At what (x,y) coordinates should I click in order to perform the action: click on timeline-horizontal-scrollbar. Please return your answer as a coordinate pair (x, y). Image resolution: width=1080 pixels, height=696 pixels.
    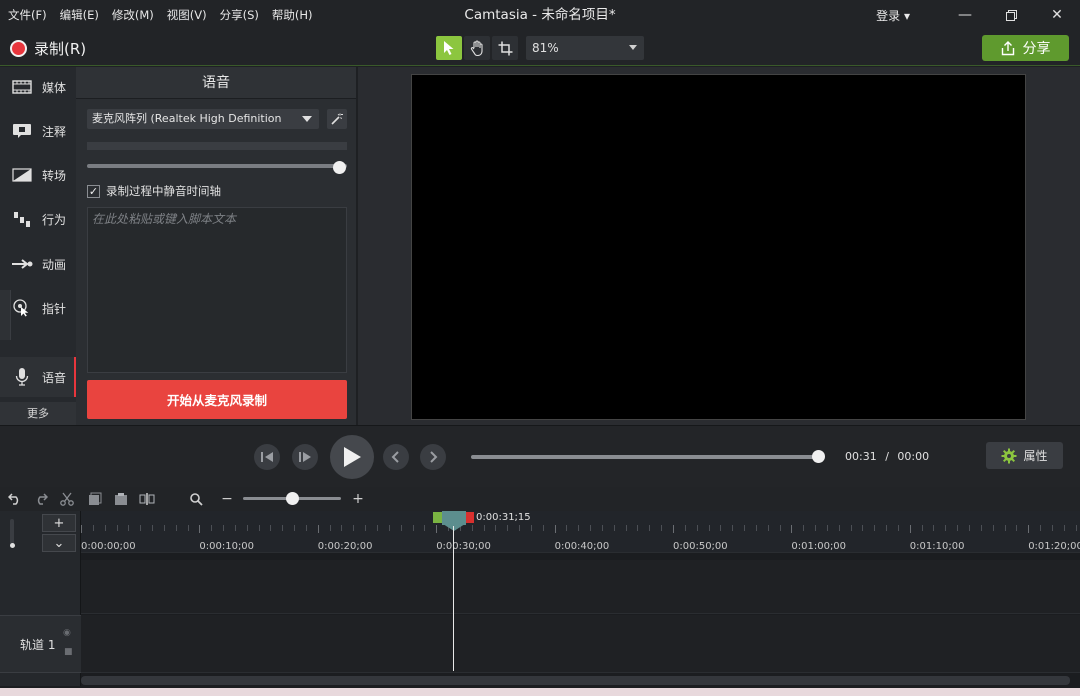
    Looking at the image, I should click on (575, 680).